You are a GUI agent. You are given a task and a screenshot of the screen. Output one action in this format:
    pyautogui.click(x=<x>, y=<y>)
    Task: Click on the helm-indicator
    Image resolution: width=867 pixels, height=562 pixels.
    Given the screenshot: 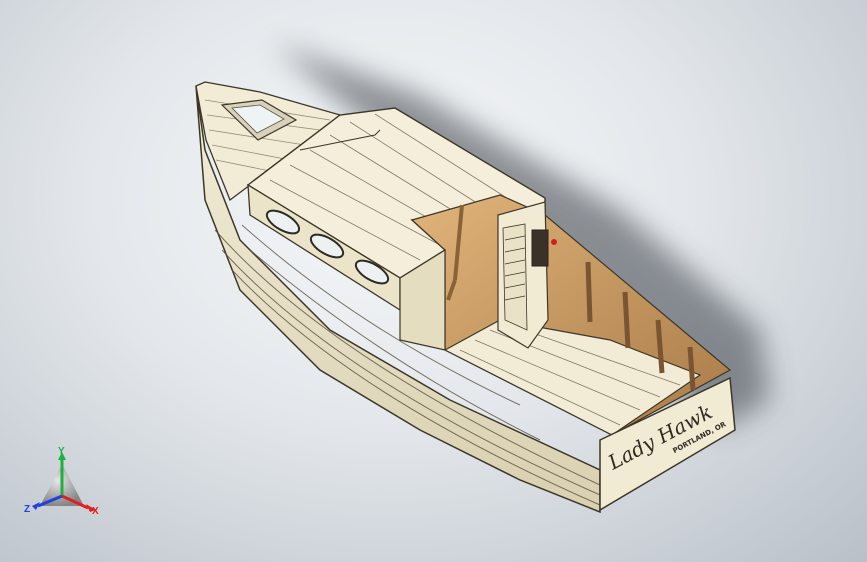 What is the action you would take?
    pyautogui.click(x=554, y=242)
    